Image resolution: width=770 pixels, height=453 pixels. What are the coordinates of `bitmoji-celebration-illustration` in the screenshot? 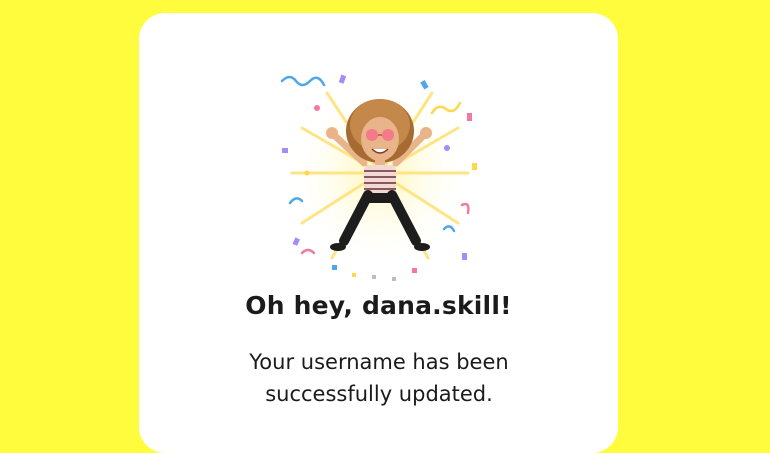 It's located at (379, 168).